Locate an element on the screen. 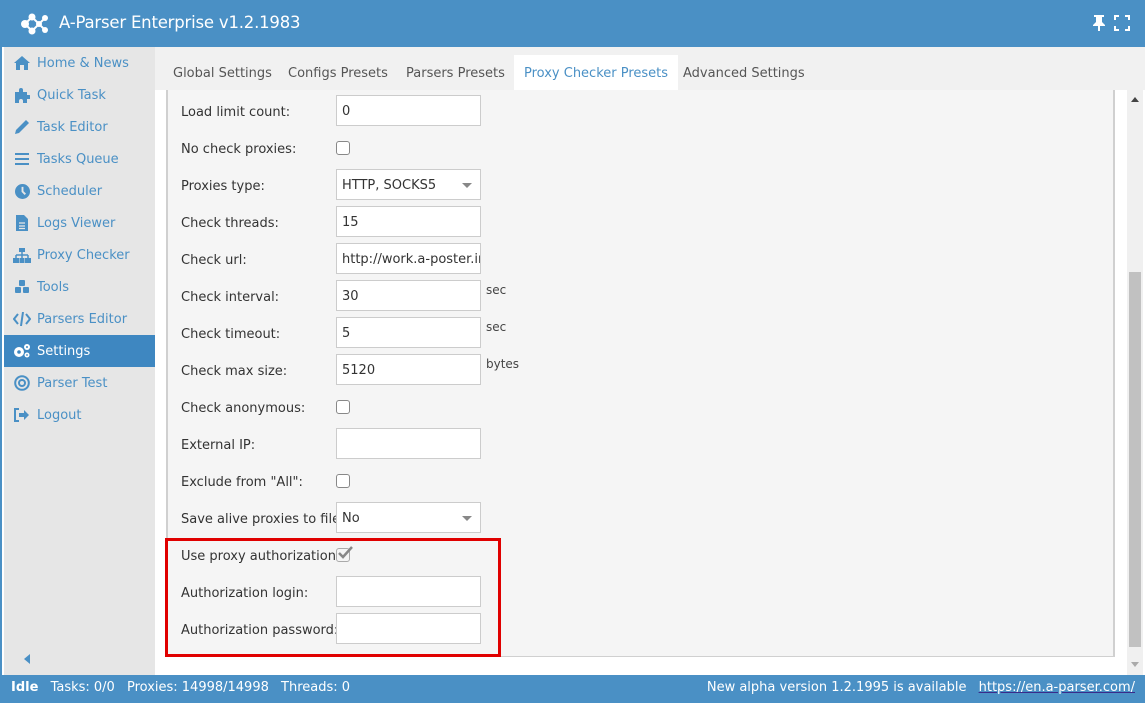 This screenshot has height=703, width=1145. save-alive-proxies-select: No is located at coordinates (408, 517).